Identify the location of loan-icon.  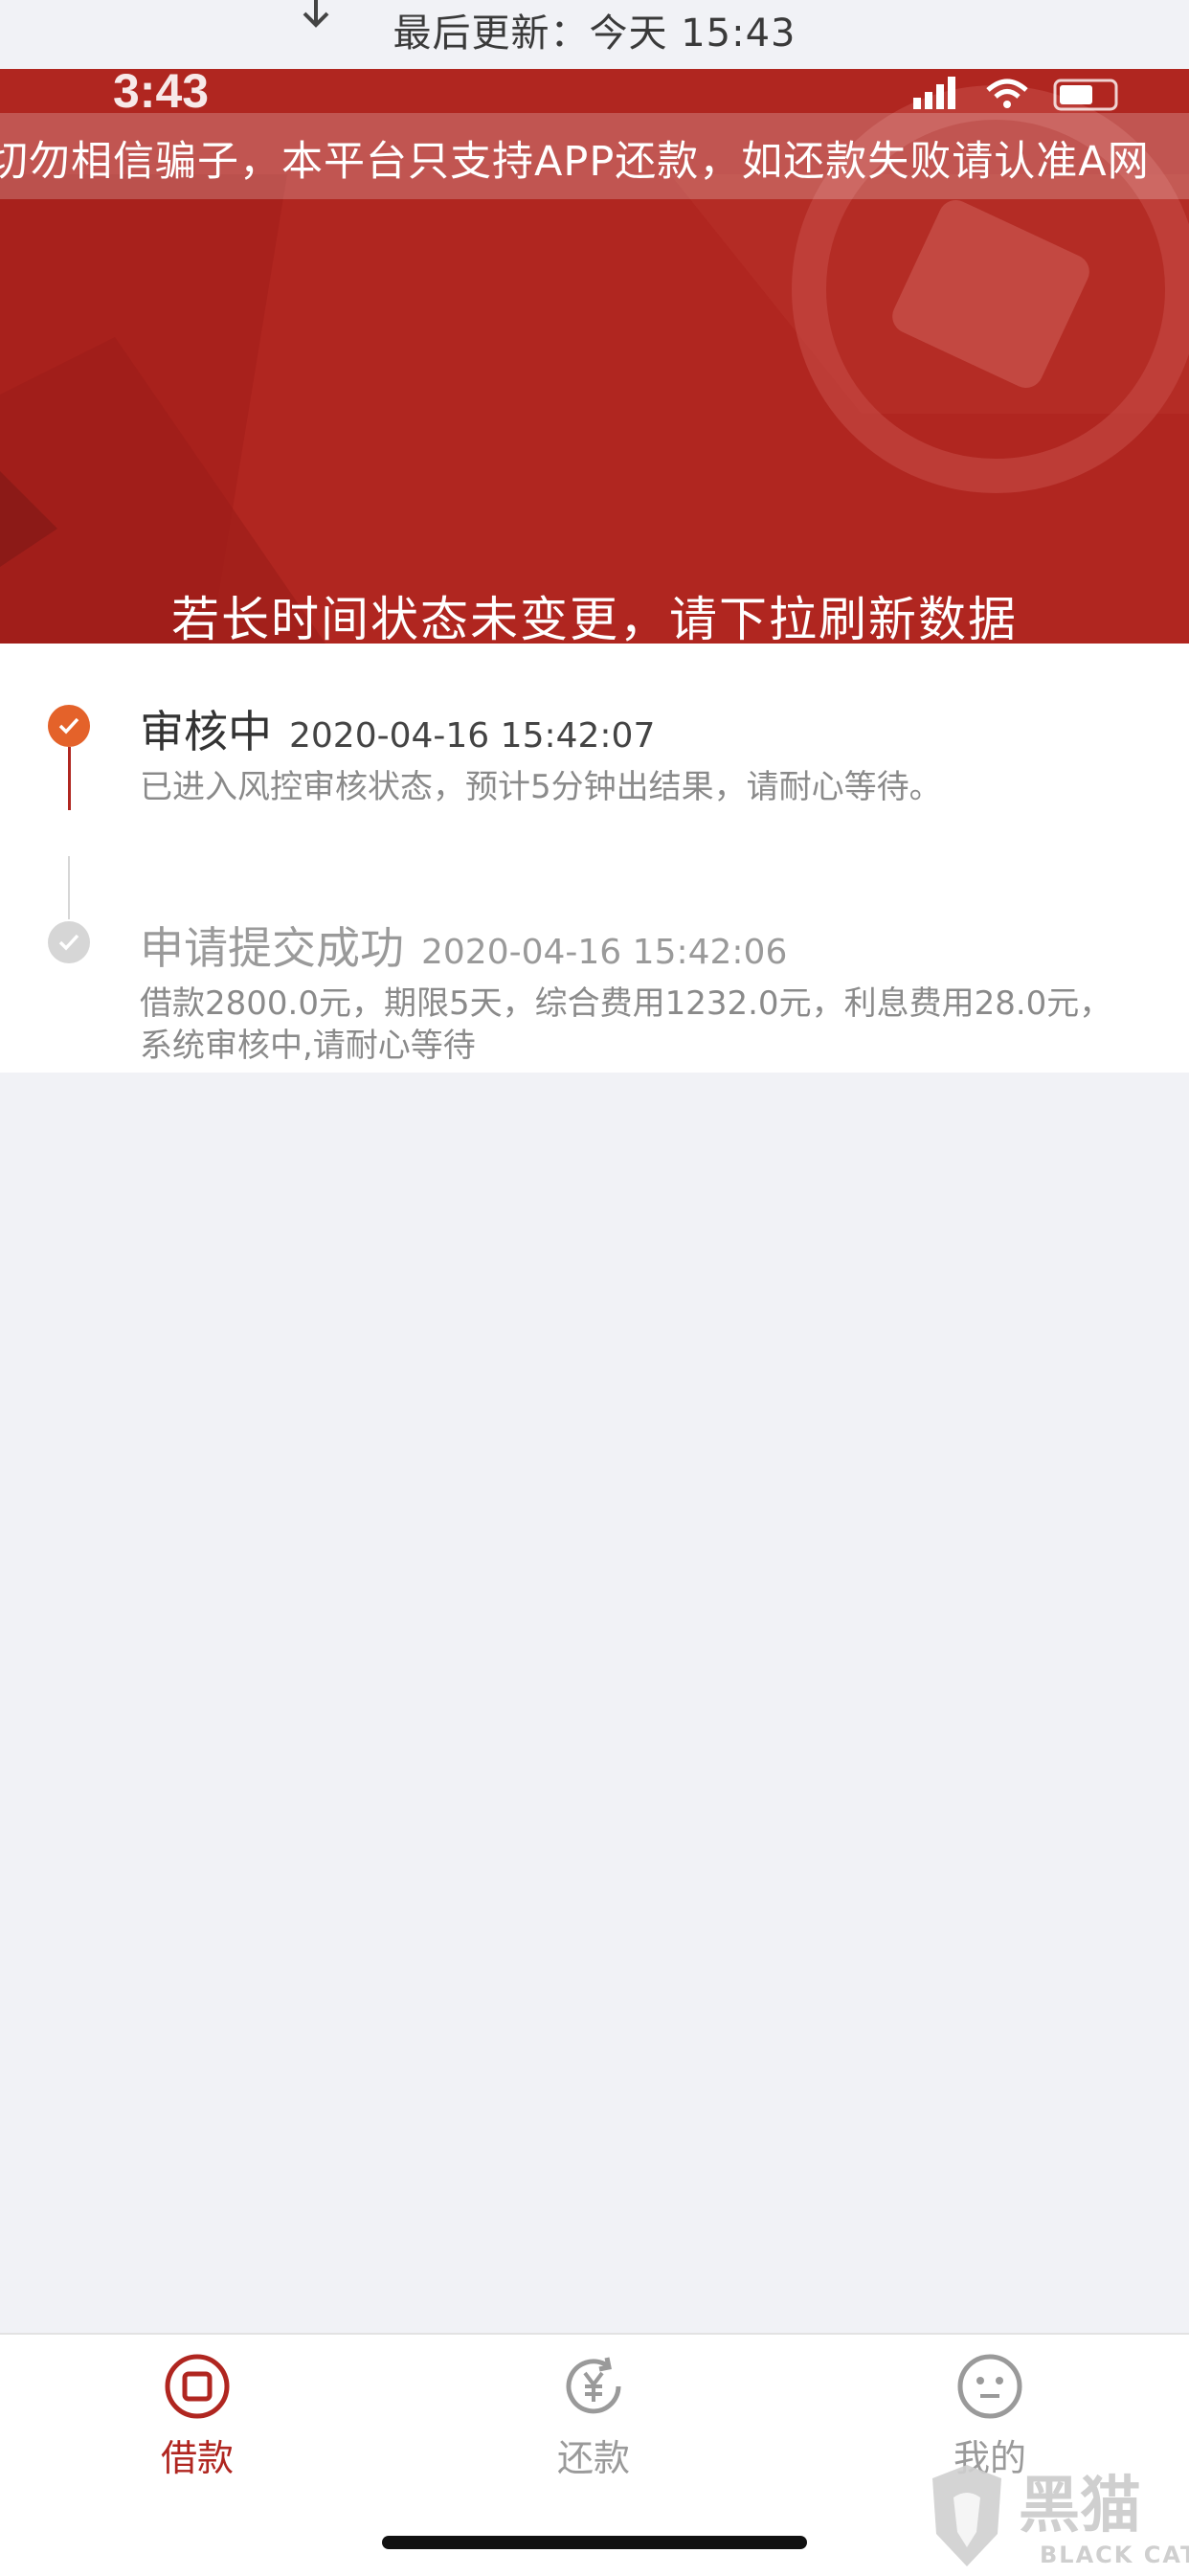
(197, 2386).